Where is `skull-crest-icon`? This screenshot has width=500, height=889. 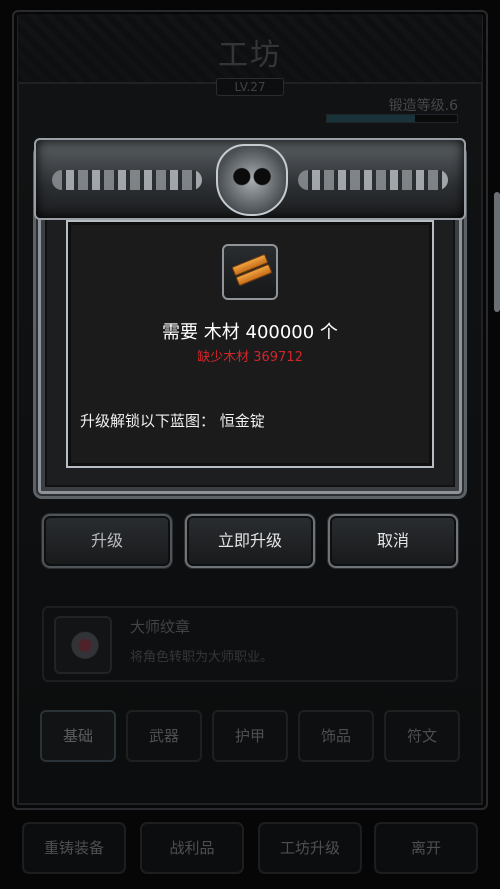 skull-crest-icon is located at coordinates (252, 180).